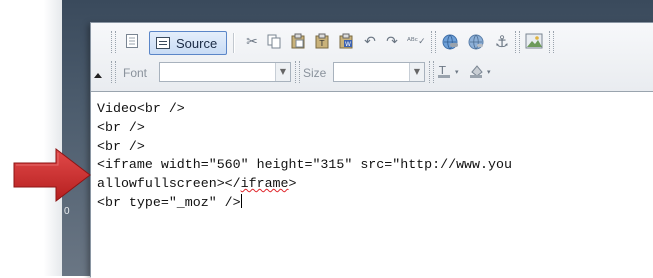 The width and height of the screenshot is (653, 278). I want to click on svg-text: T, so click(322, 43).